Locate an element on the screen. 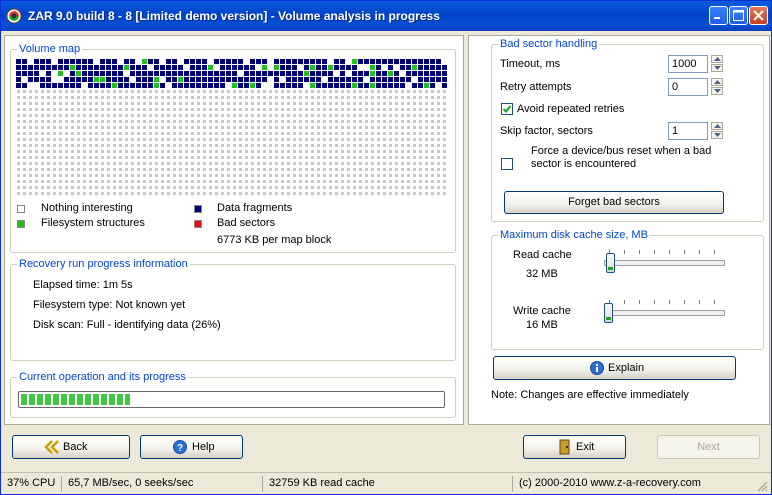 The image size is (772, 495). close-button is located at coordinates (758, 15).